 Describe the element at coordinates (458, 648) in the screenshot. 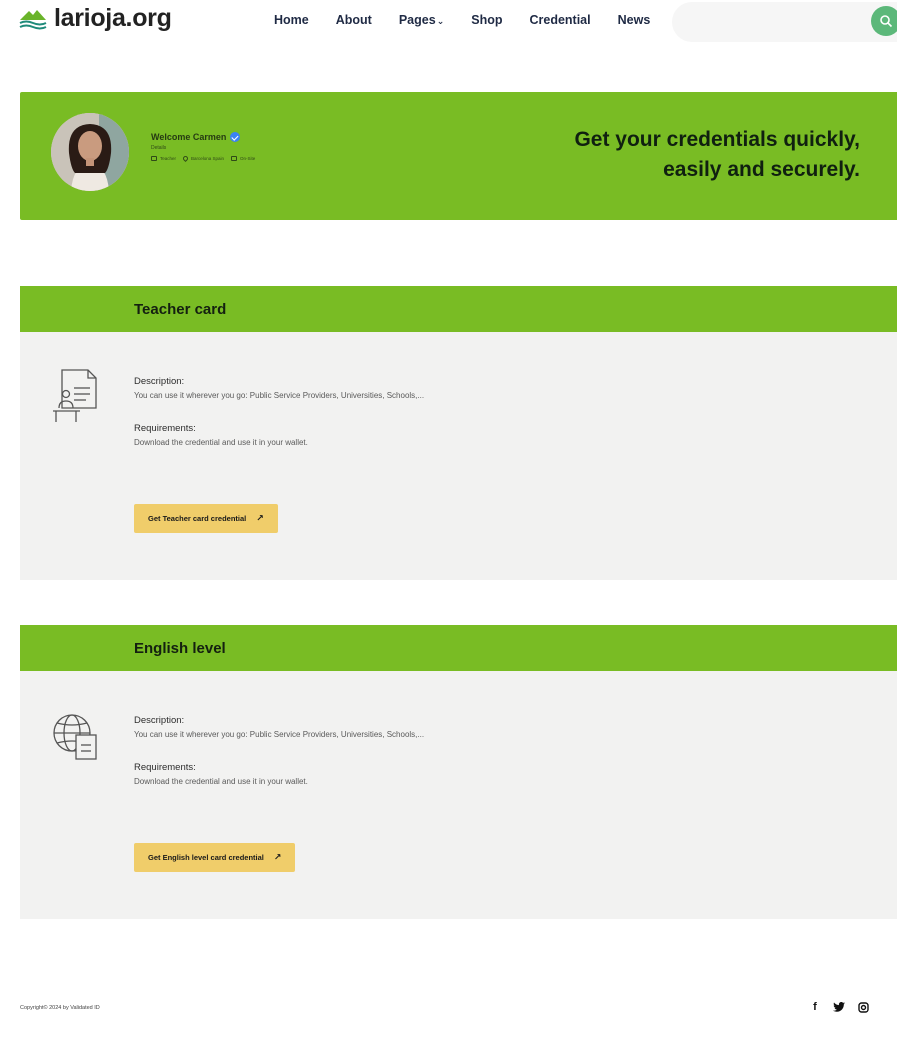

I see `card-header: English level` at that location.